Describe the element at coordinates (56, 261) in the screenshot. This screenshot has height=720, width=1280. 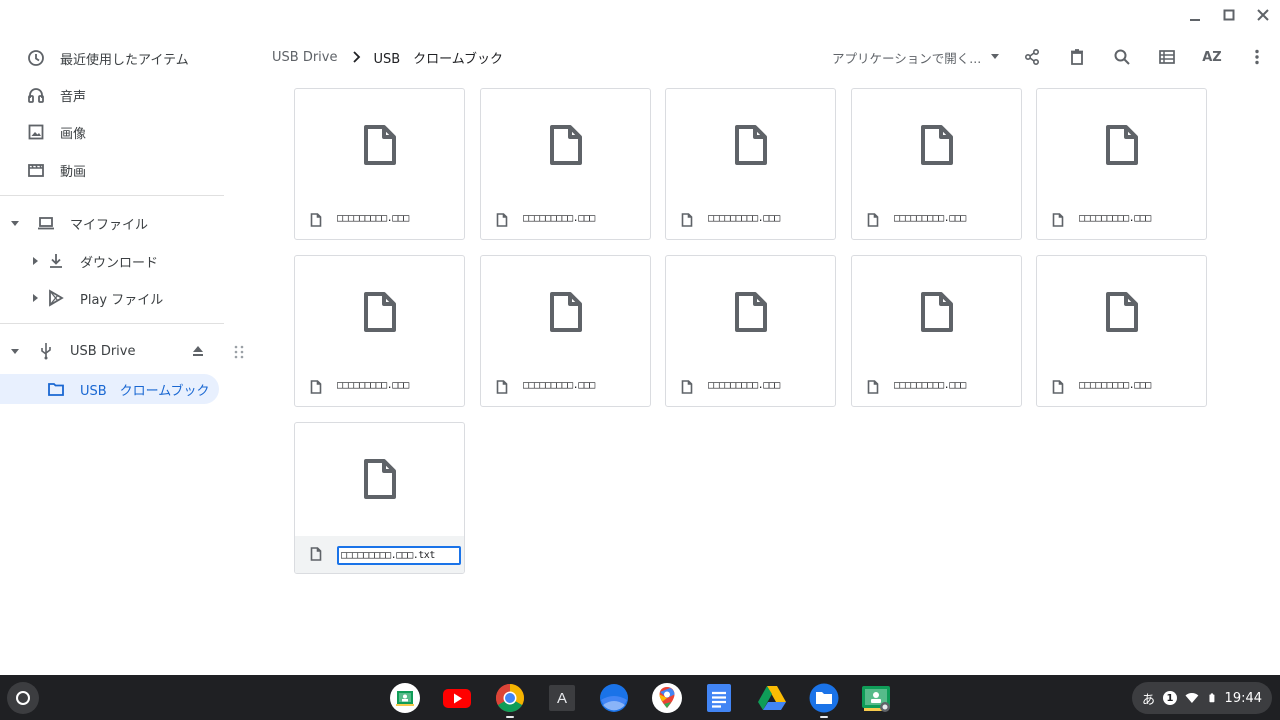
I see `download-icon` at that location.